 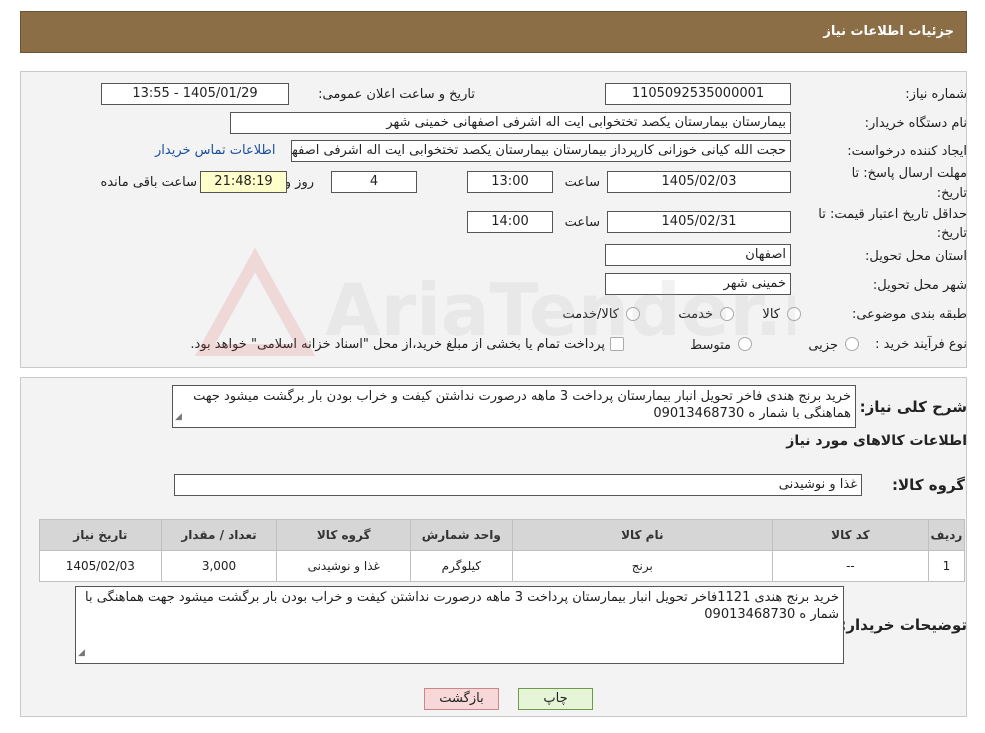 I want to click on validity-time-label: ساعت, so click(x=582, y=222).